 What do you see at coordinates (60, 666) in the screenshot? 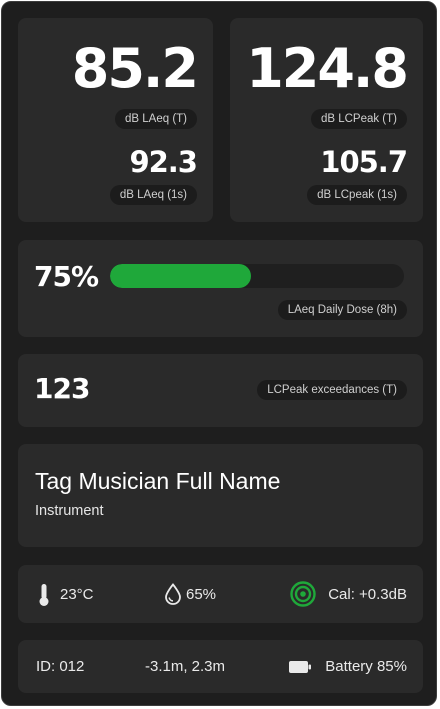
I see `device-id: ID: 012` at bounding box center [60, 666].